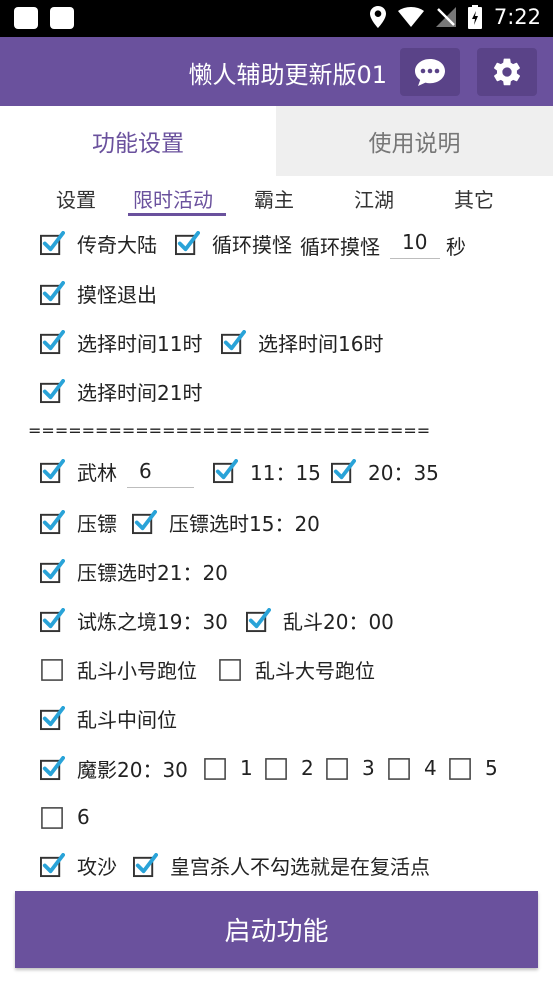  I want to click on active-subtab-indicator, so click(177, 214).